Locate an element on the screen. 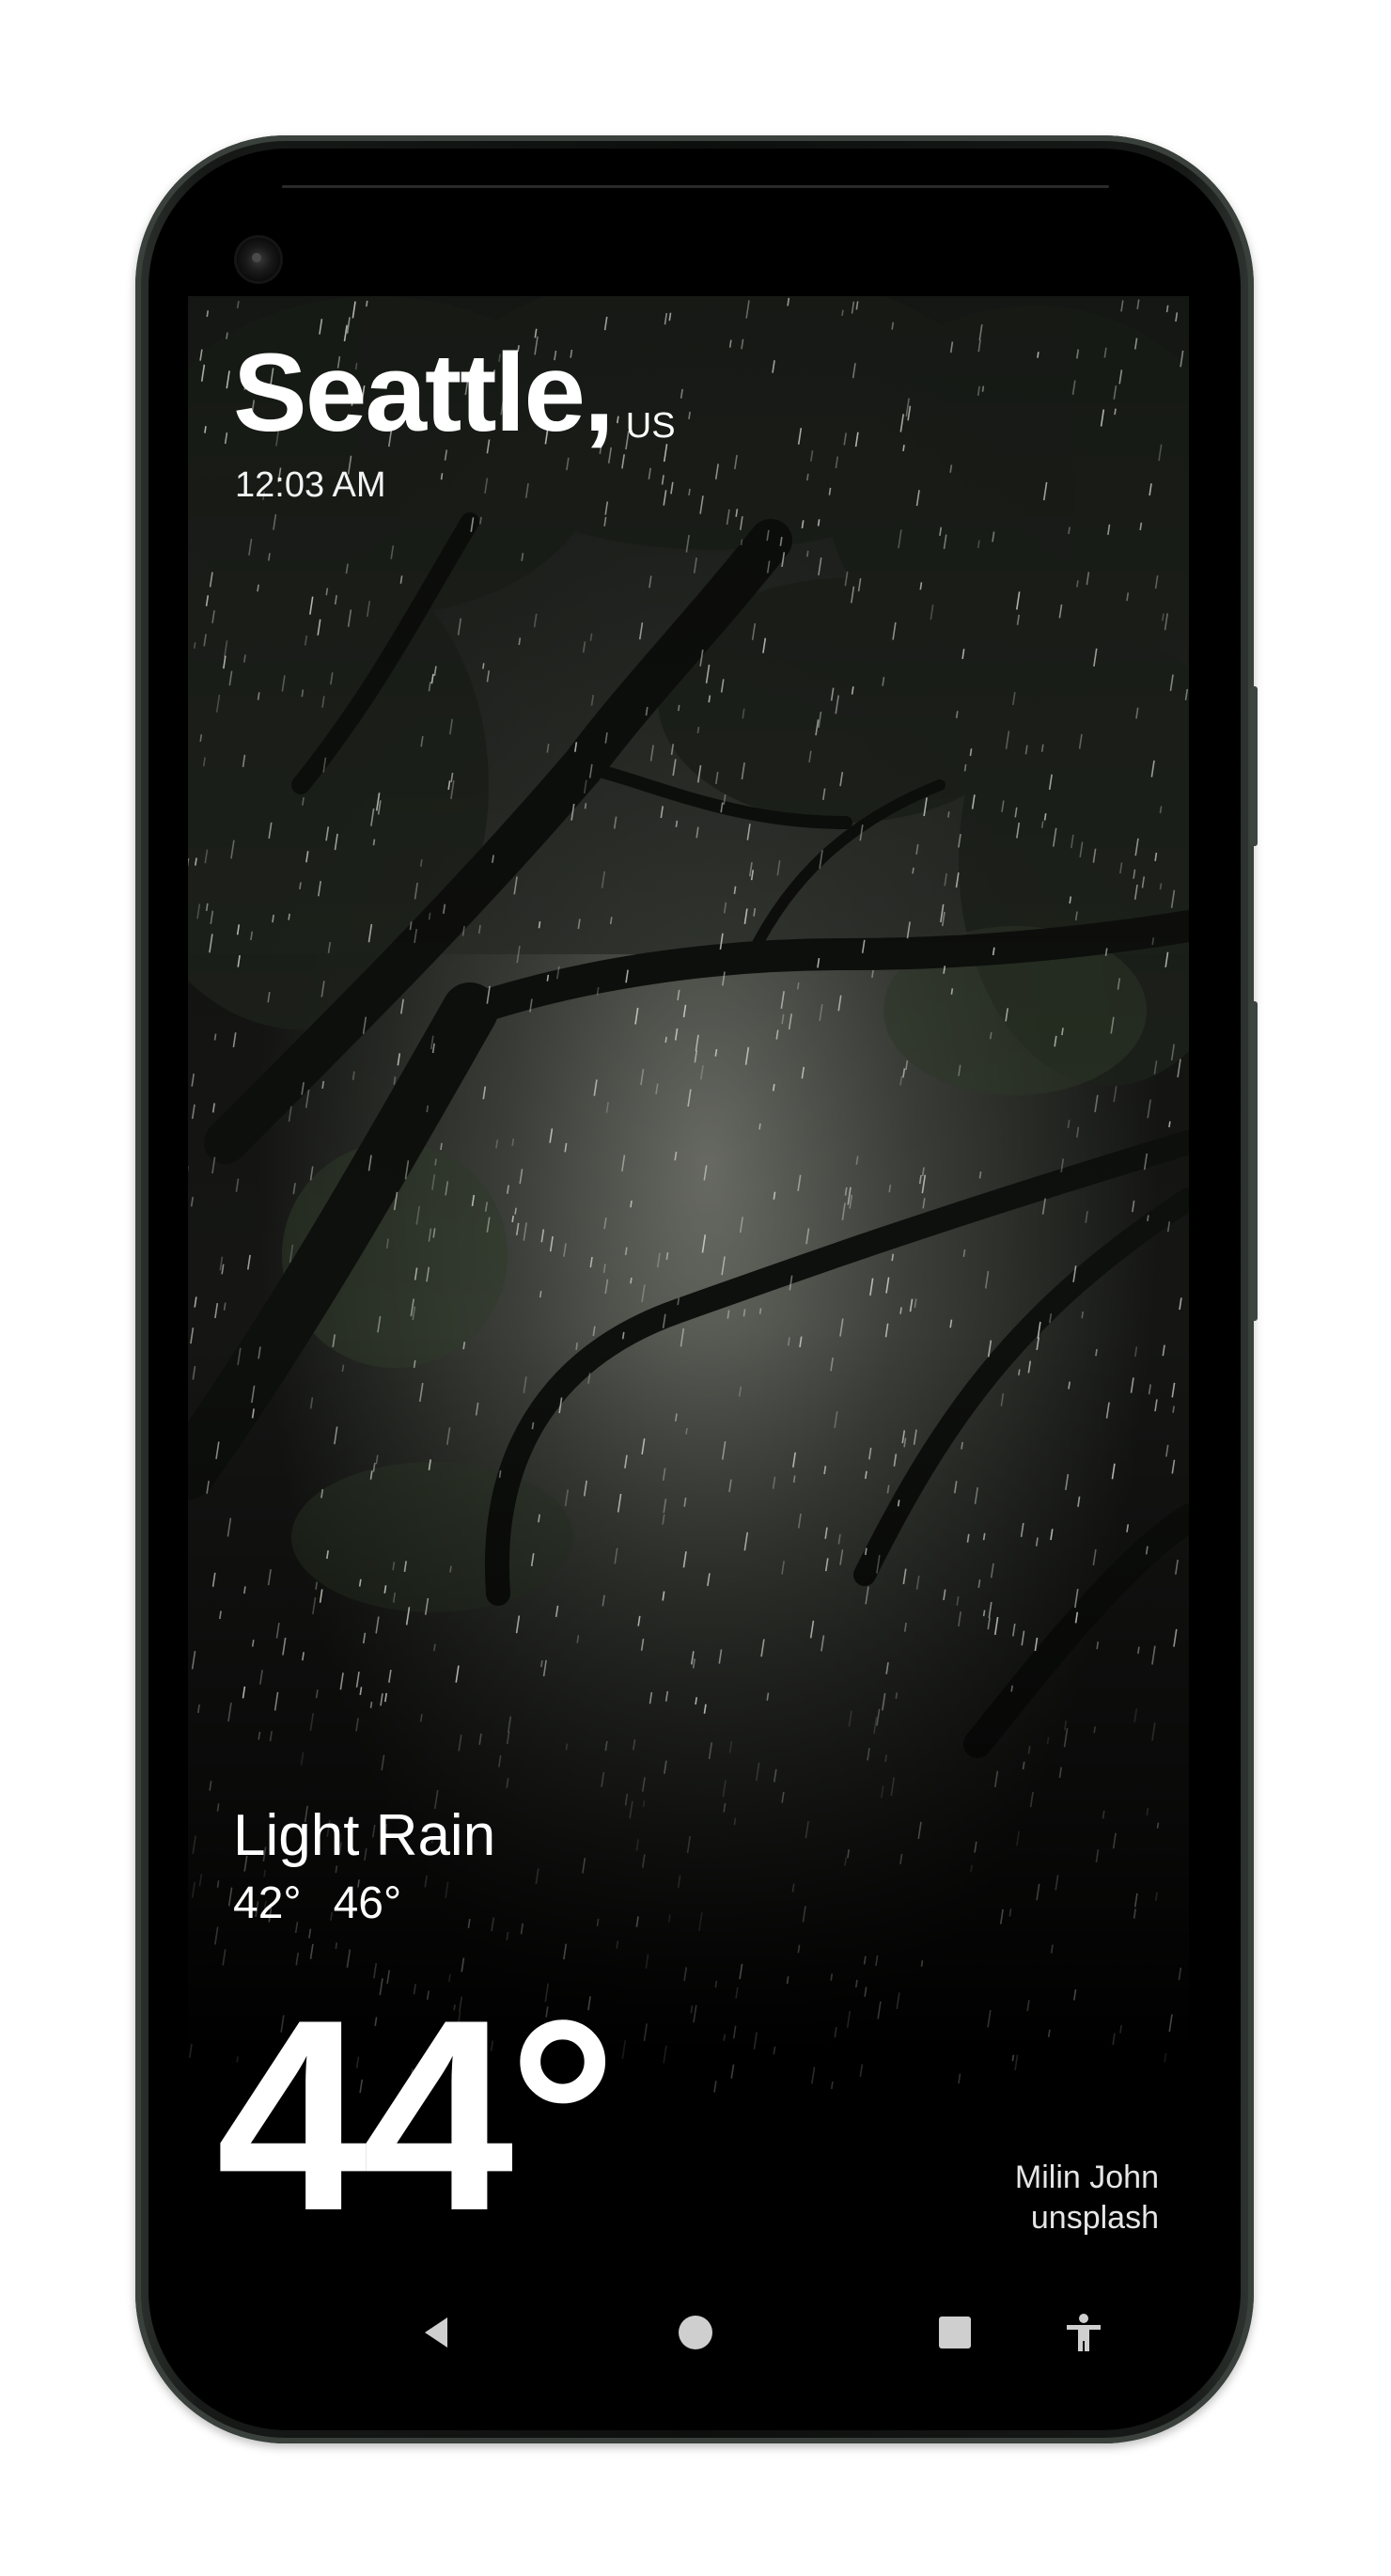 The image size is (1391, 2576). back-button is located at coordinates (436, 2333).